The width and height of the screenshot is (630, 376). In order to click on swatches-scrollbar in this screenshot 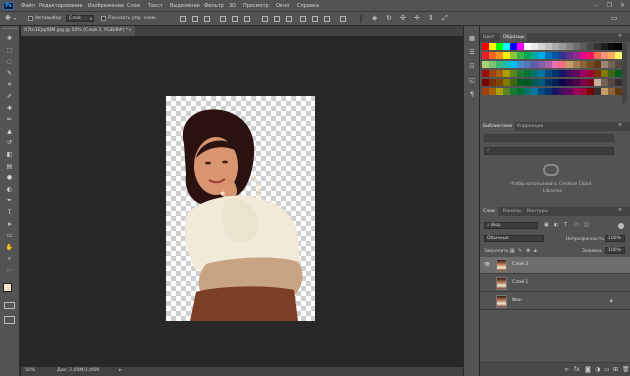, I will do `click(624, 73)`.